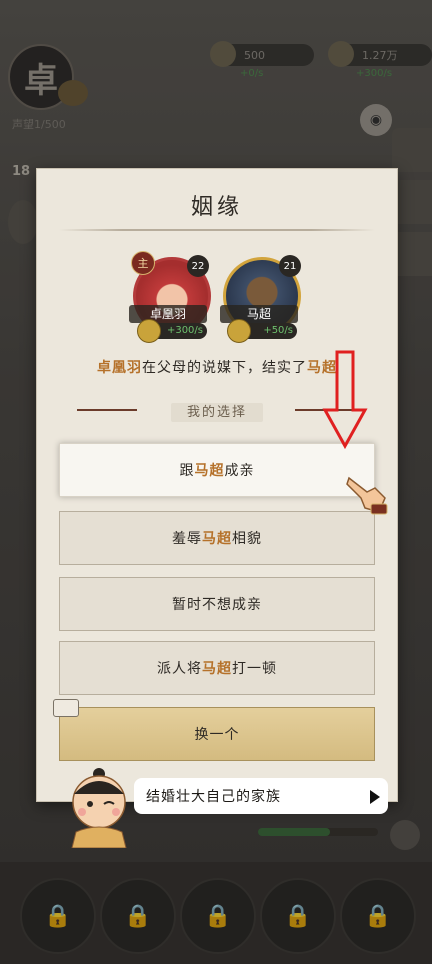 The width and height of the screenshot is (432, 964). Describe the element at coordinates (187, 471) in the screenshot. I see `choice-text: 跟` at that location.